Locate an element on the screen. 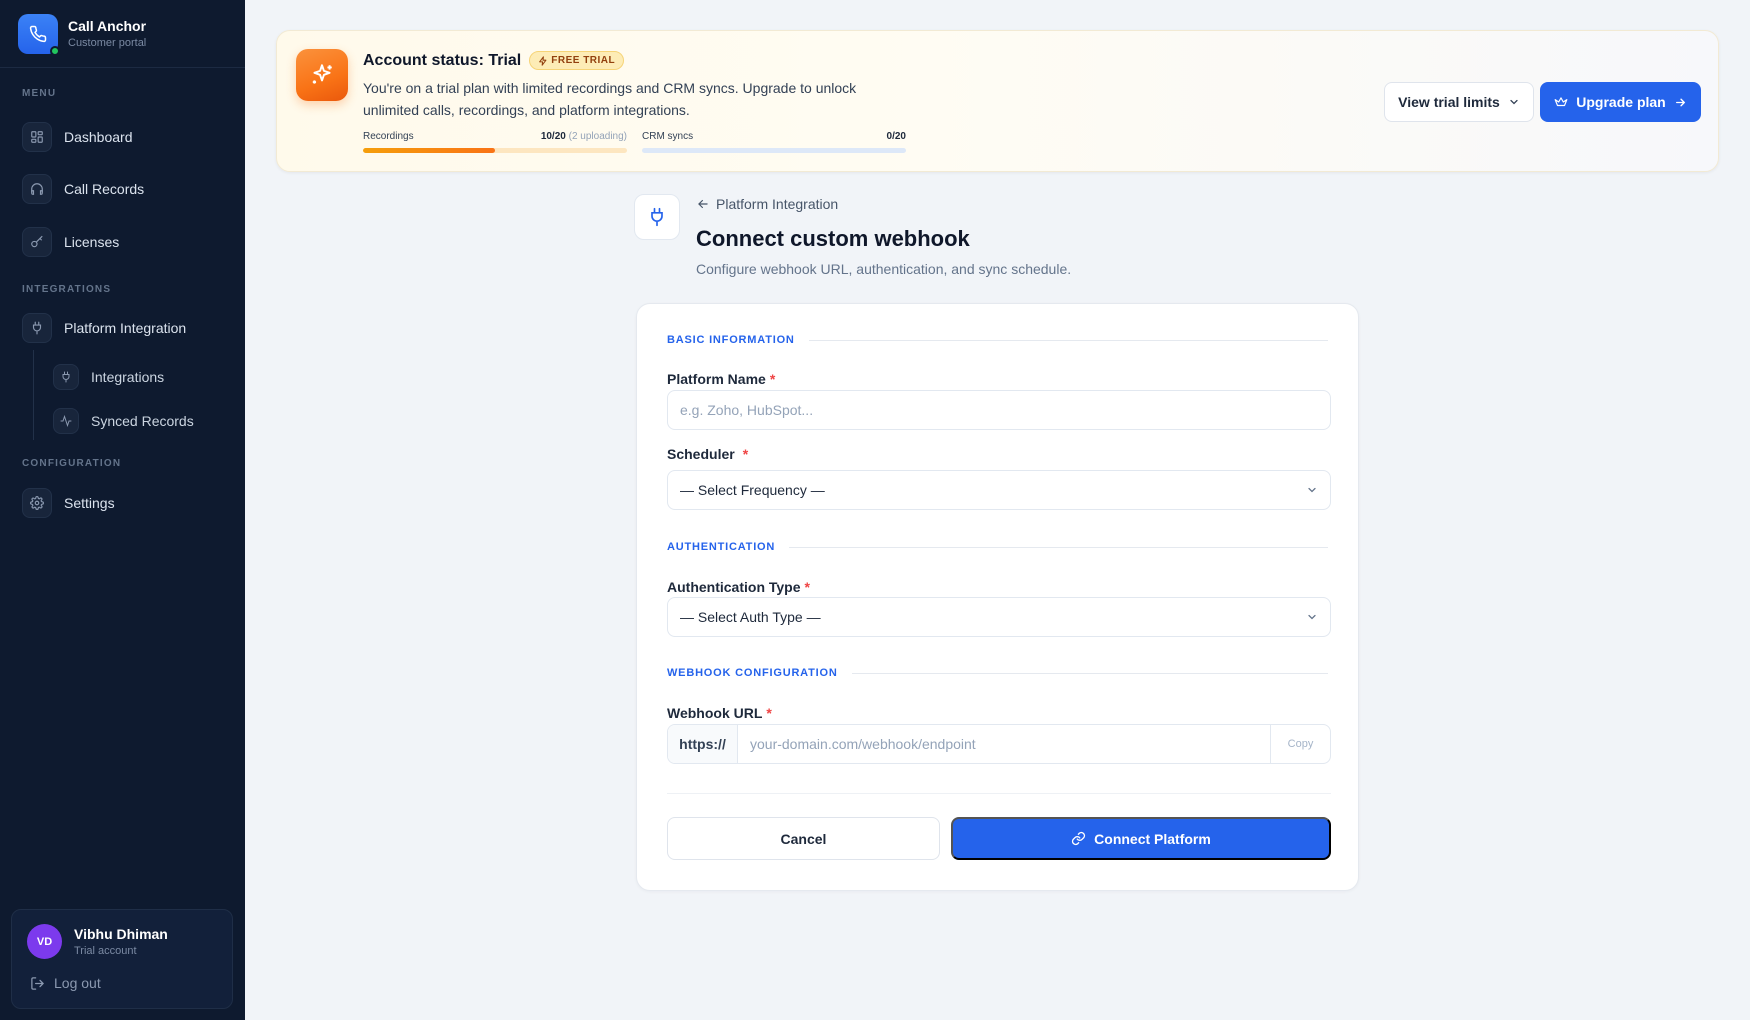  sidebar-item-label: Synced Records is located at coordinates (142, 421).